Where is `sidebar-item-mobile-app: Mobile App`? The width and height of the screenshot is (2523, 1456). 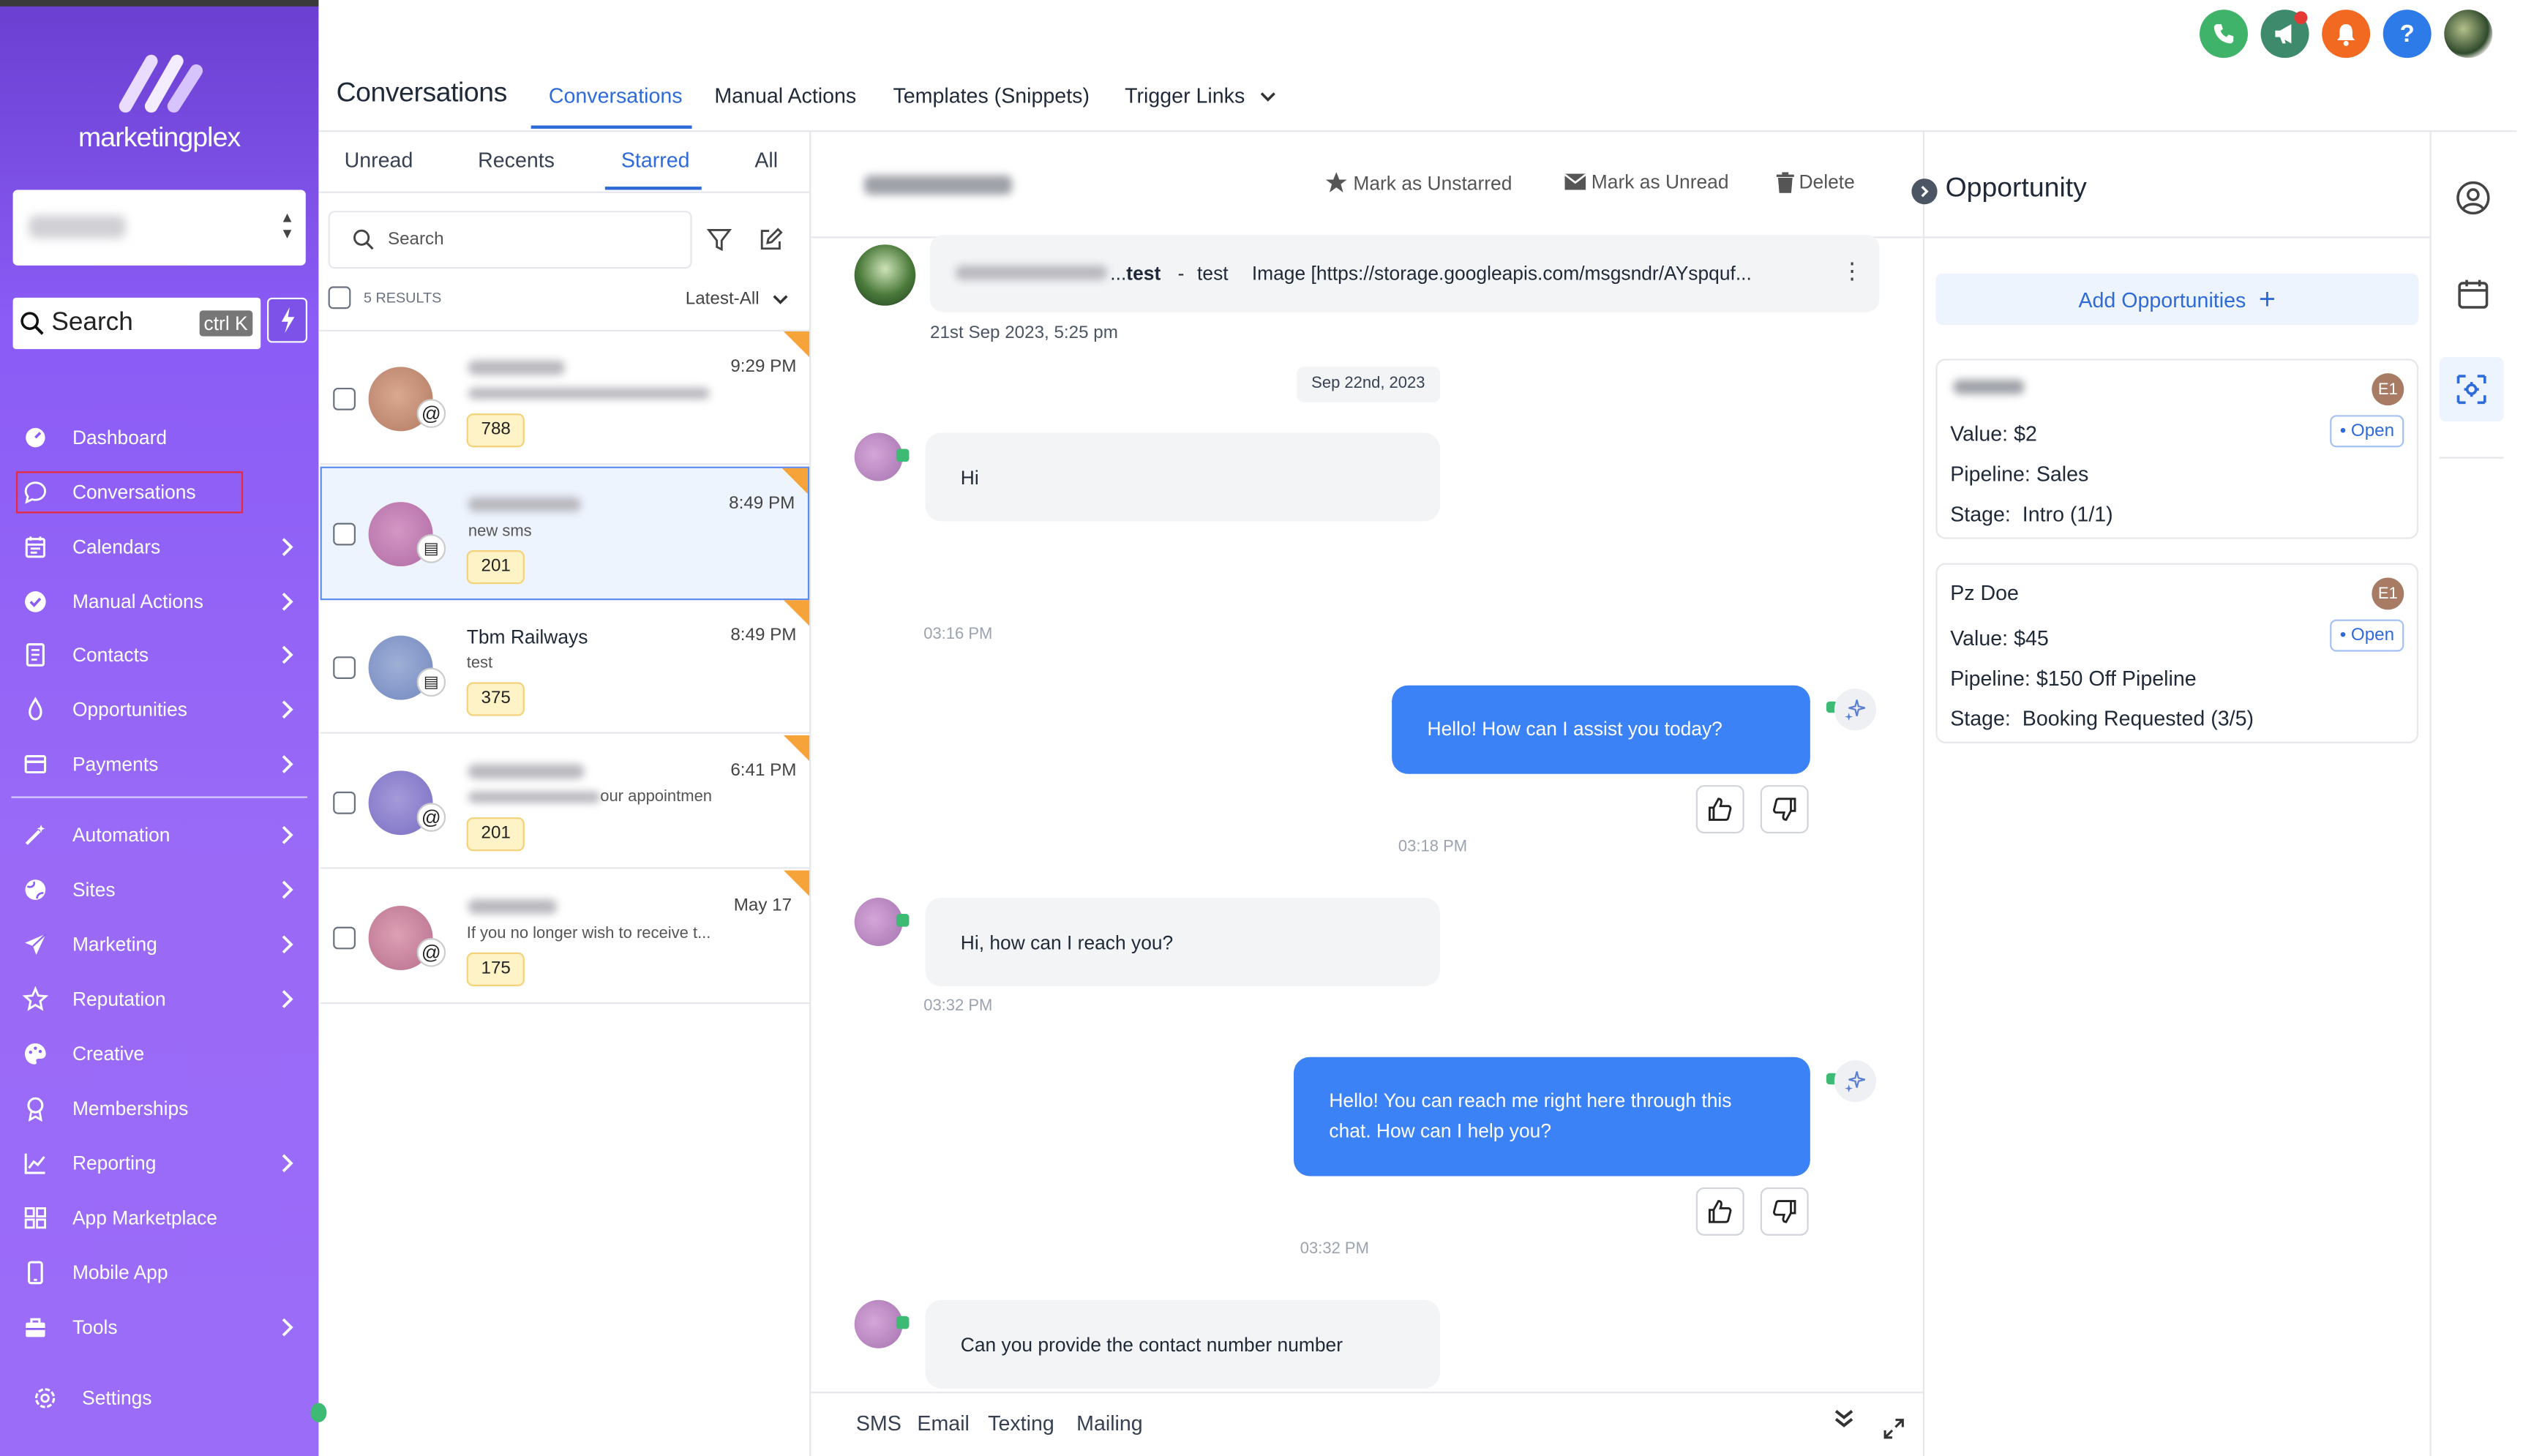
sidebar-item-mobile-app: Mobile App is located at coordinates (164, 1272).